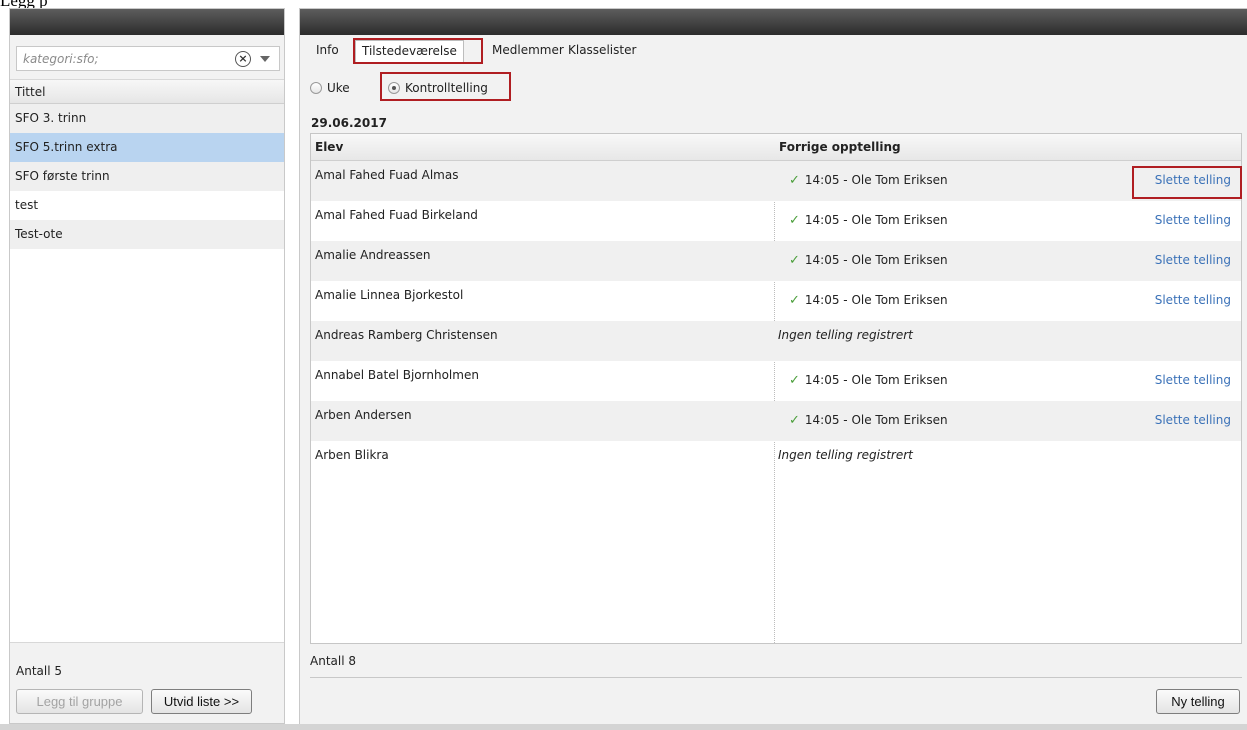 This screenshot has width=1247, height=730. I want to click on student-name: Andreas Ramberg Christensen, so click(406, 335).